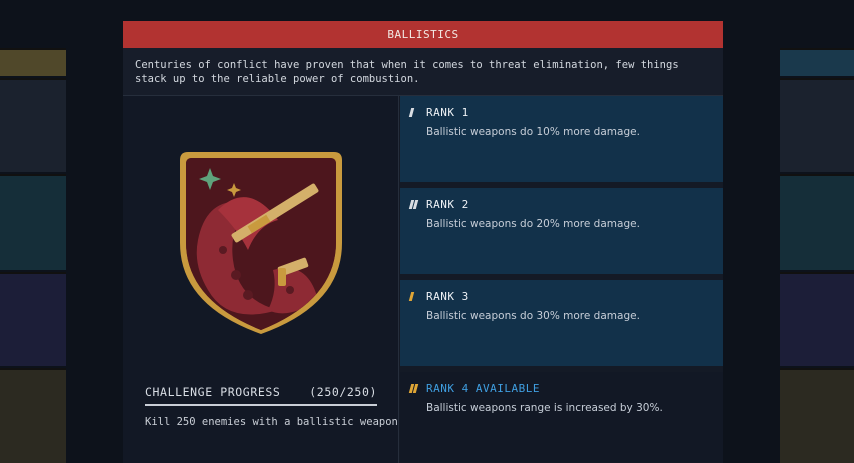 This screenshot has width=854, height=463. Describe the element at coordinates (483, 388) in the screenshot. I see `rank-title: RANK 4 AVAILABLE` at that location.